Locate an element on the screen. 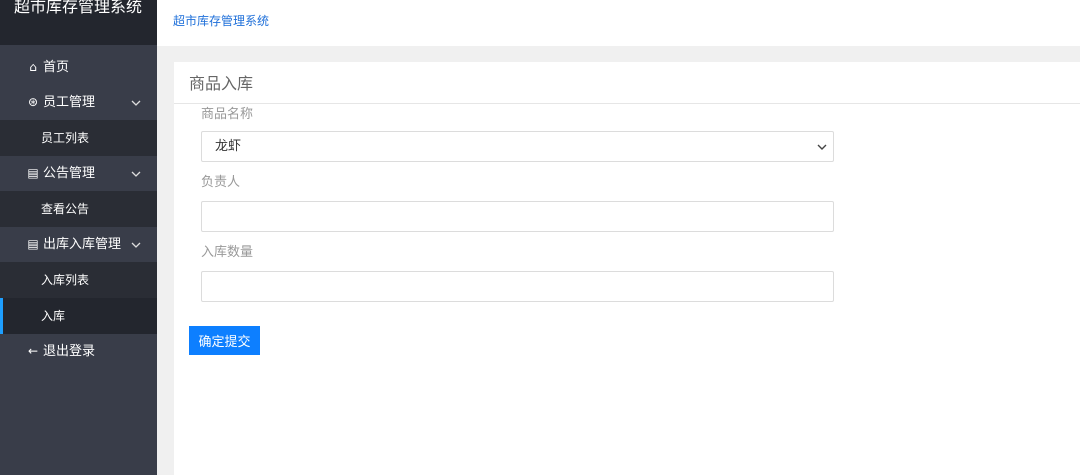  sidebar-group-stock: ▤ 出库入库管理 is located at coordinates (78, 244).